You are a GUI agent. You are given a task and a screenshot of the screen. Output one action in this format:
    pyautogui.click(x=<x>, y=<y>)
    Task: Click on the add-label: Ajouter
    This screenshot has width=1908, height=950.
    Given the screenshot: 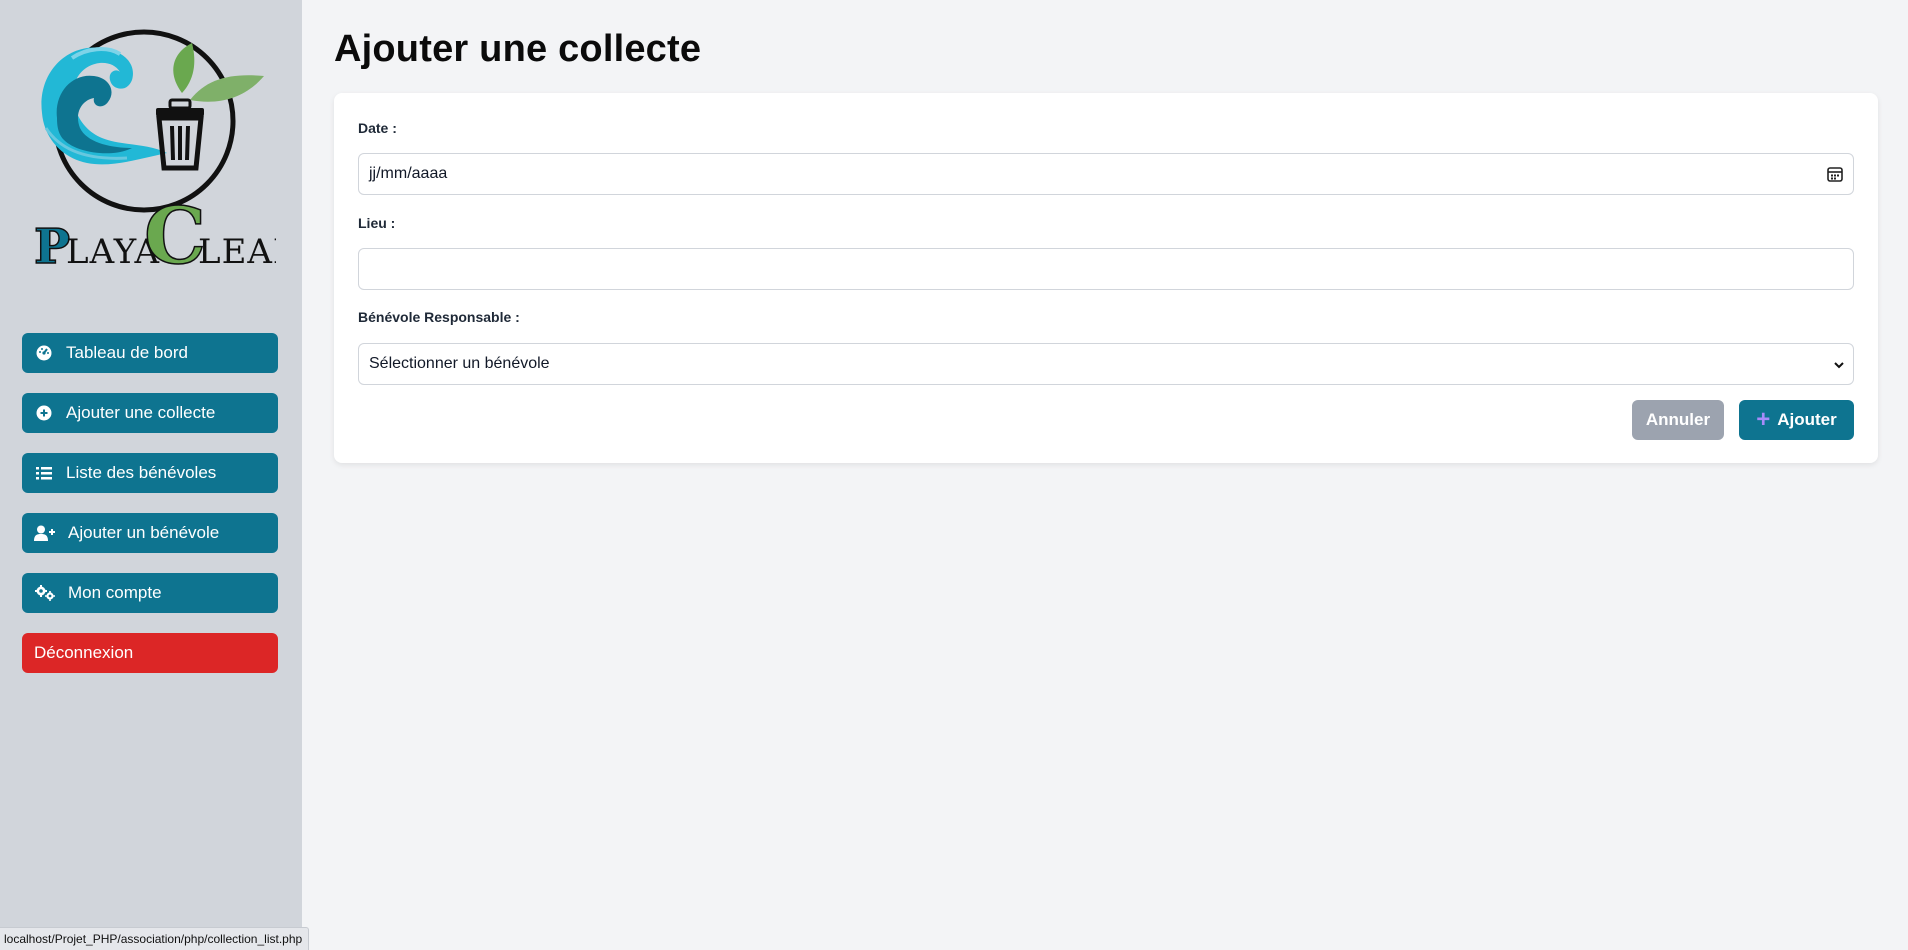 What is the action you would take?
    pyautogui.click(x=1807, y=419)
    